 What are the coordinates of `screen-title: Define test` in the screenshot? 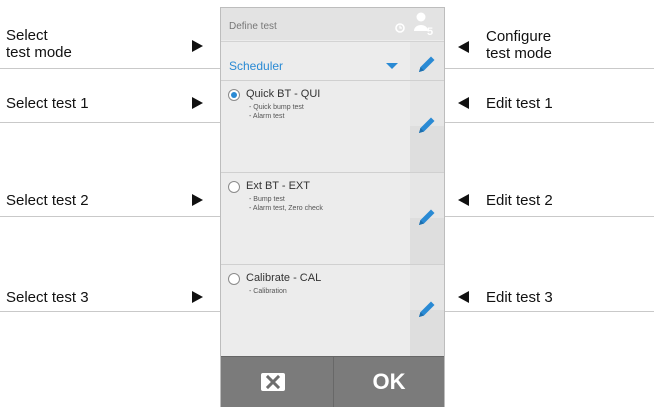 It's located at (253, 26).